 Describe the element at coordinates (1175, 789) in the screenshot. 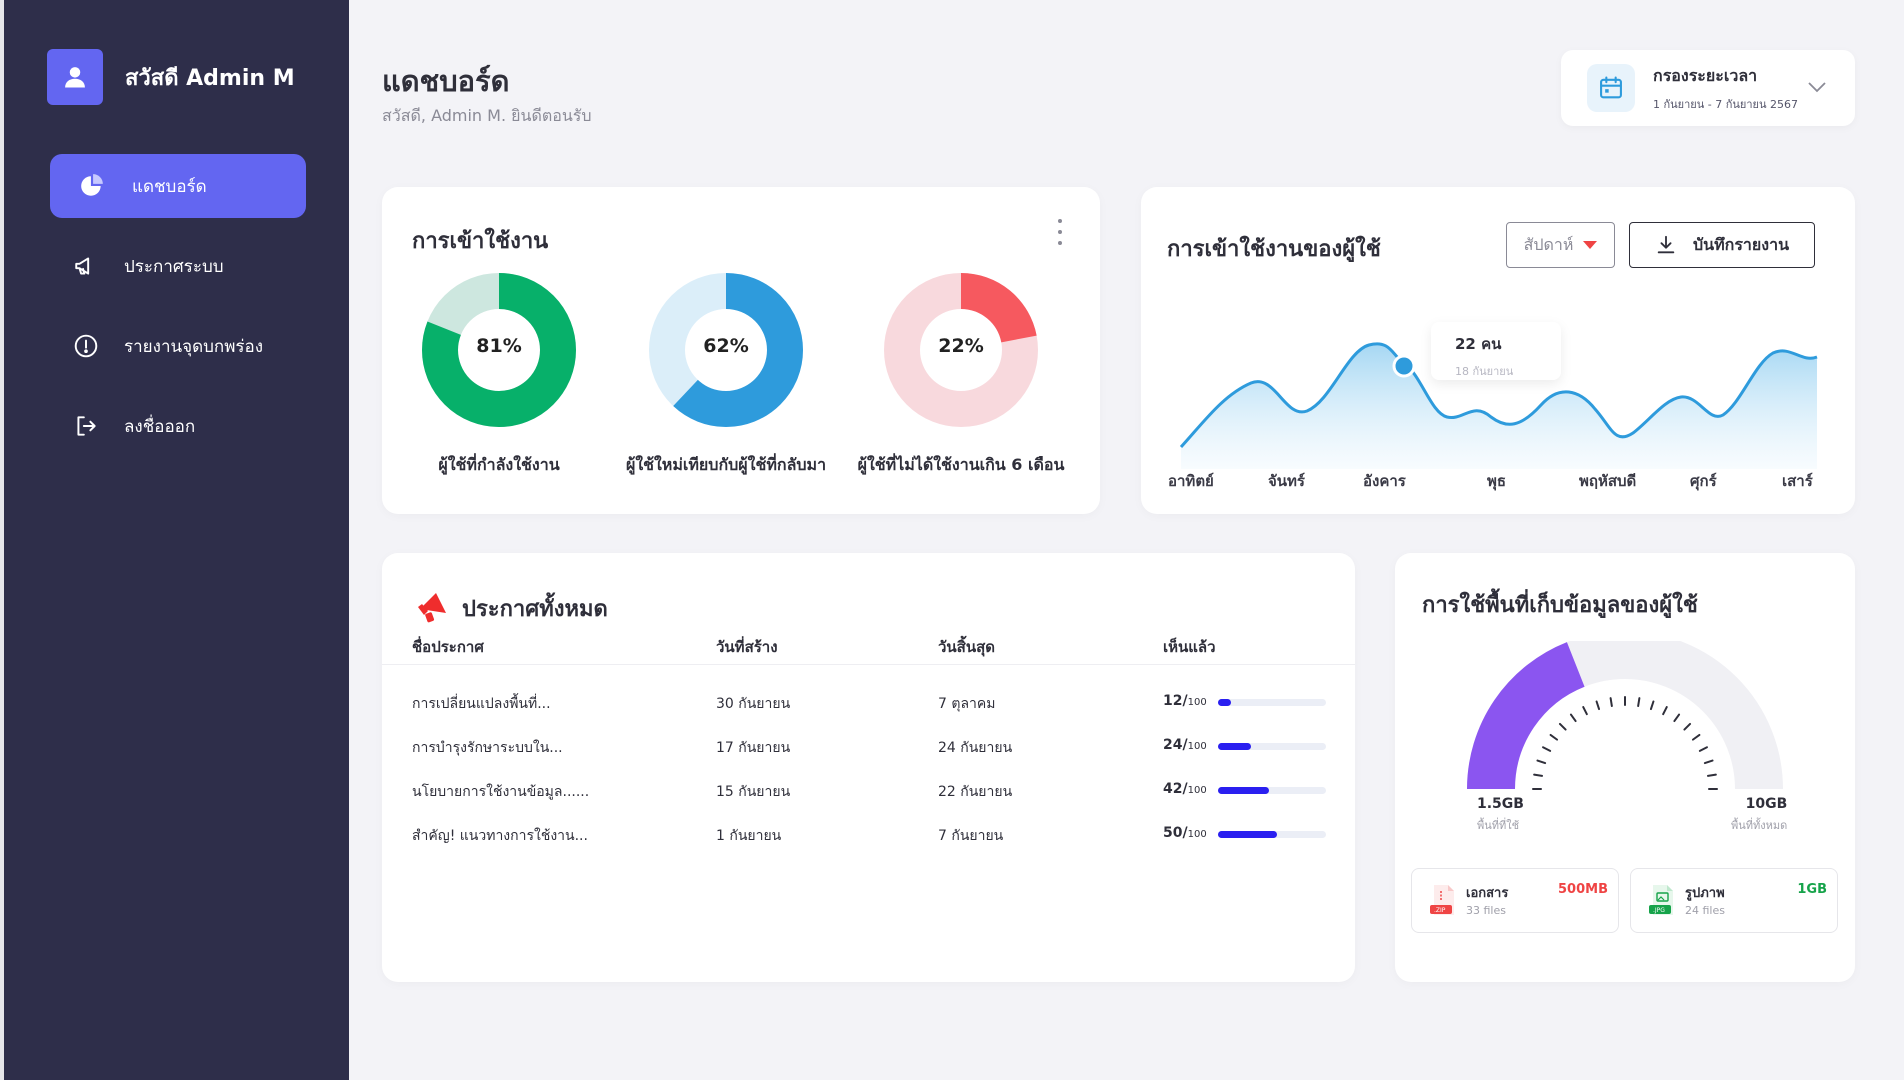

I see `seen-value: 42/` at that location.